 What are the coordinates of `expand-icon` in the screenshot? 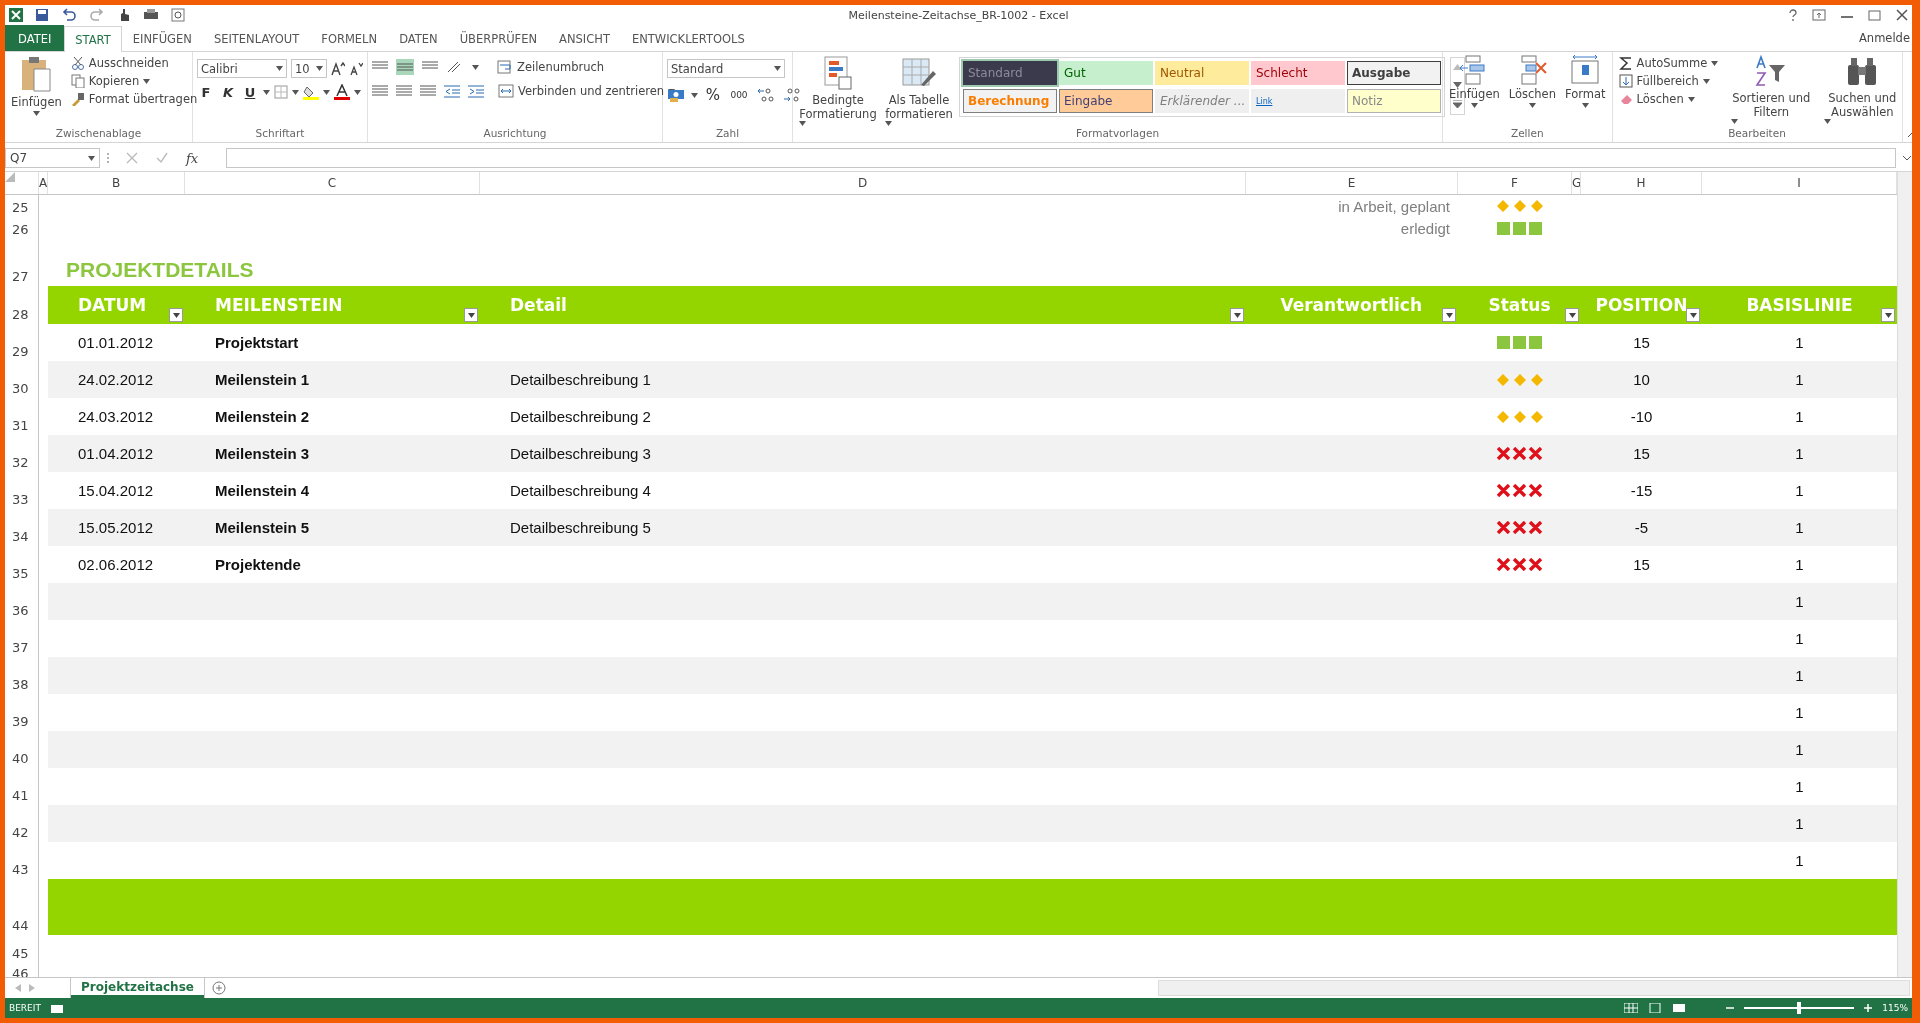 It's located at (1907, 158).